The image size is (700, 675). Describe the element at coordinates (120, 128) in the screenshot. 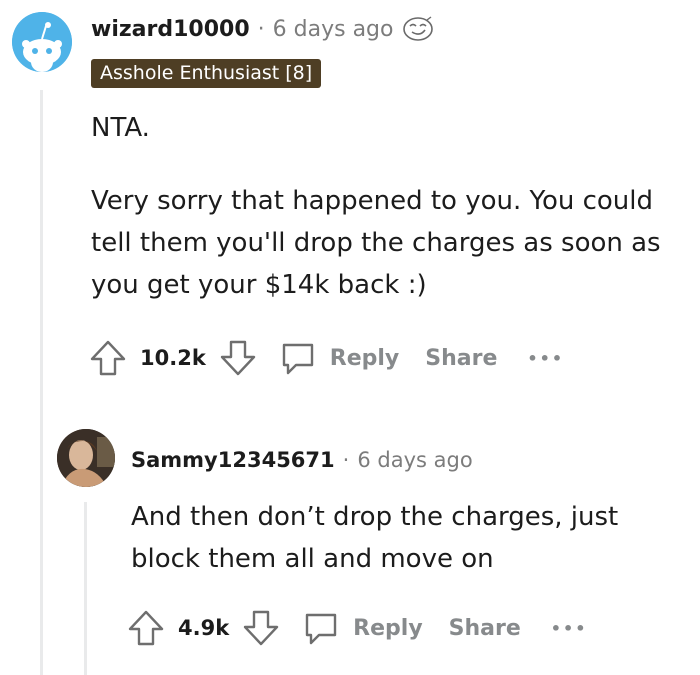

I see `comment-body-line1: NTA.` at that location.